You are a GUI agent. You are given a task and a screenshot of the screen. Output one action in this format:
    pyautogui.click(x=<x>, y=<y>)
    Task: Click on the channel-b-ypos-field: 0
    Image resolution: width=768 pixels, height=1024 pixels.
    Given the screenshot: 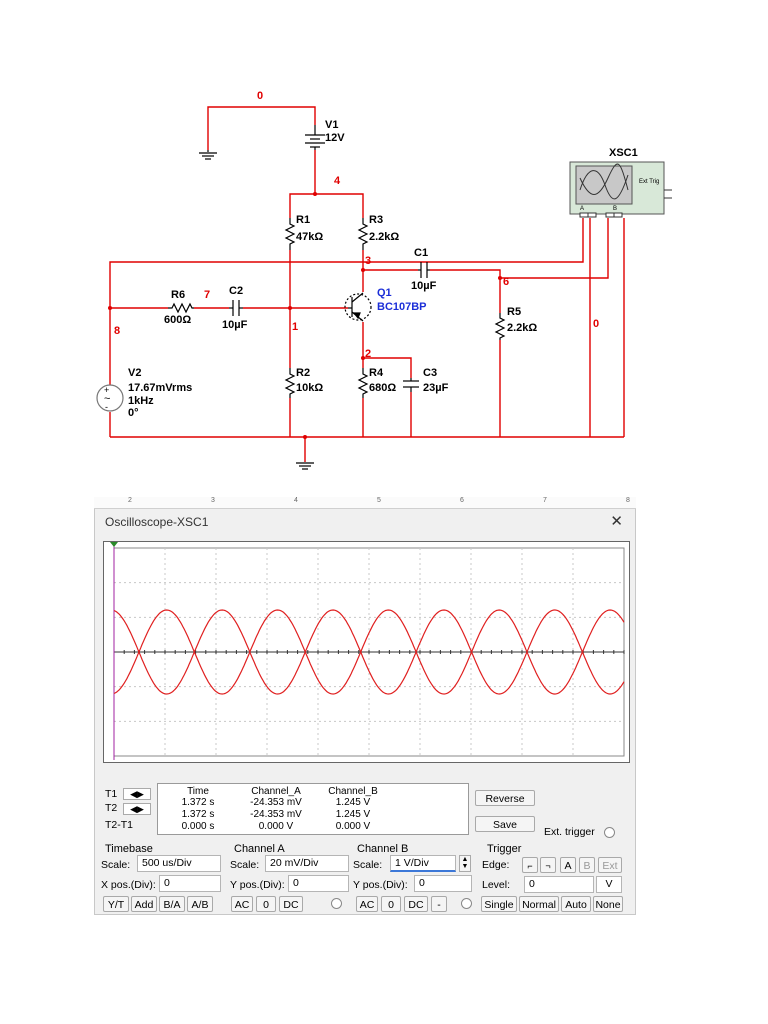 What is the action you would take?
    pyautogui.click(x=443, y=883)
    